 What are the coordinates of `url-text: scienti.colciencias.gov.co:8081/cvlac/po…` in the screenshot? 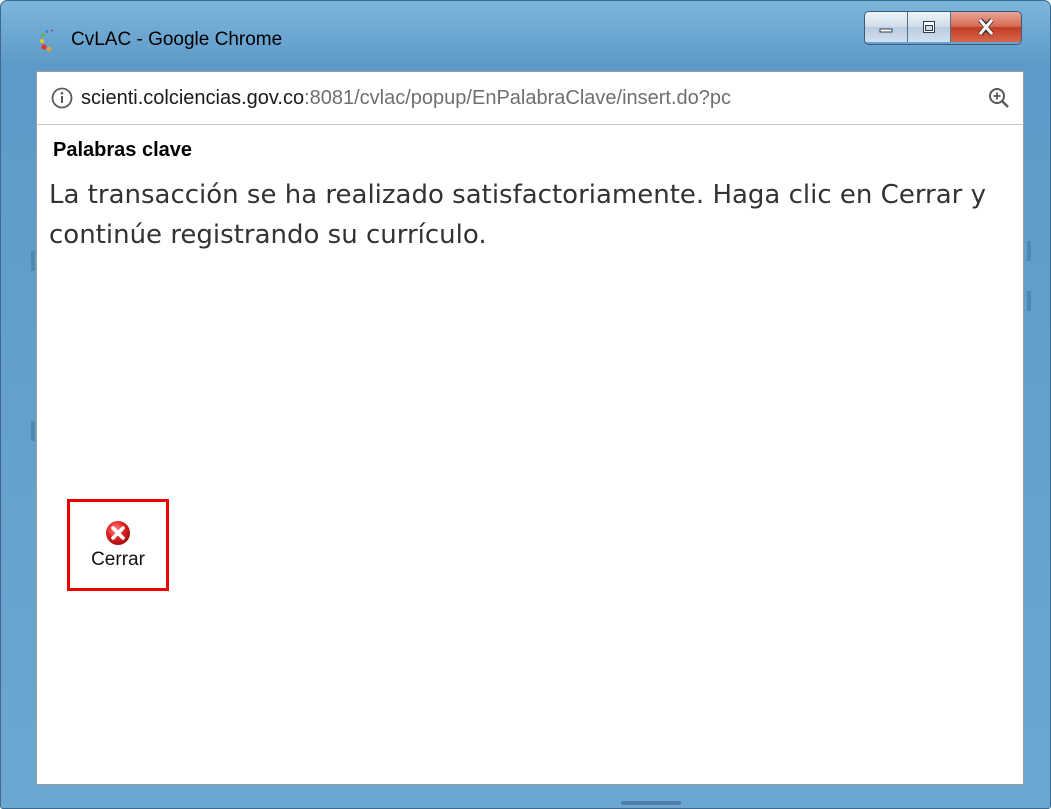 It's located at (541, 98).